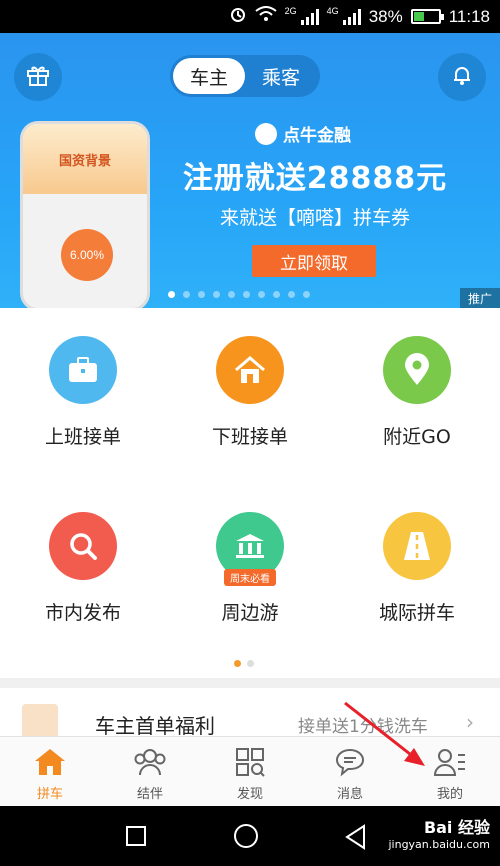  I want to click on baidu-watermark: Bai 经验 jingyan.baidu.com, so click(439, 832).